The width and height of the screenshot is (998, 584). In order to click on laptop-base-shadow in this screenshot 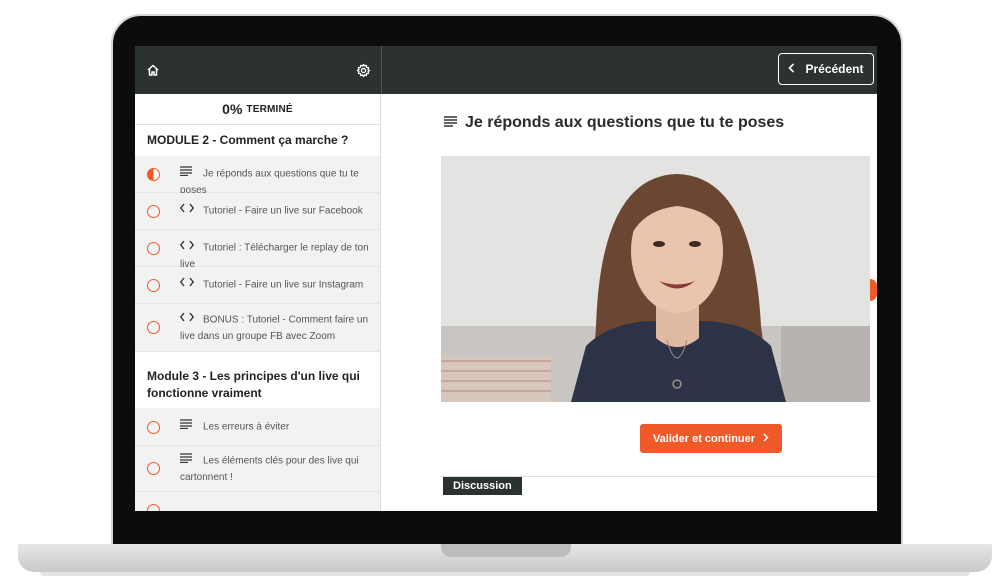, I will do `click(505, 574)`.